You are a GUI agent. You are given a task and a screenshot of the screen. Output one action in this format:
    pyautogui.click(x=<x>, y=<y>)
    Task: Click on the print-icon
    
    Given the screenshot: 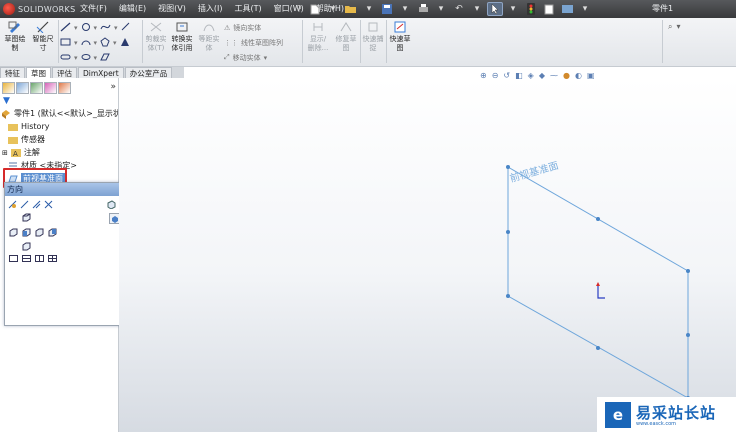 What is the action you would take?
    pyautogui.click(x=423, y=9)
    